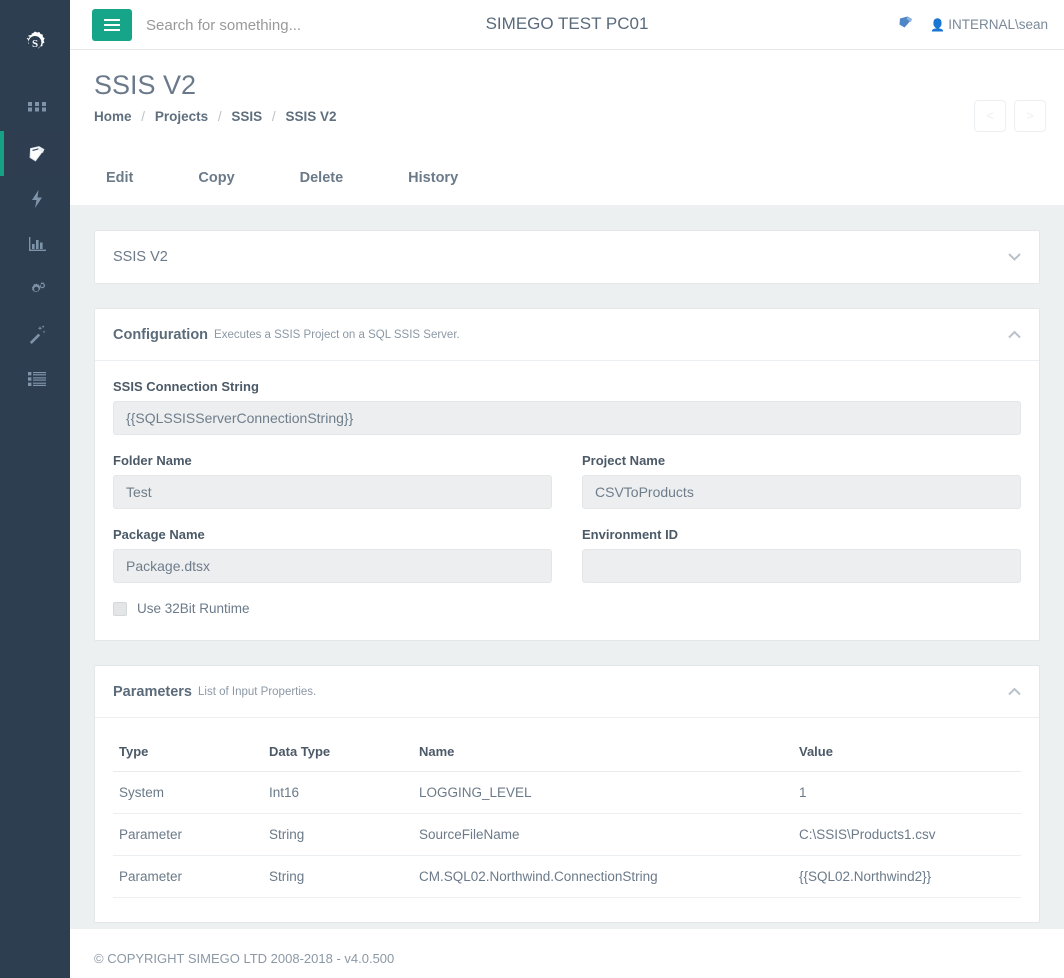 This screenshot has width=1064, height=978. I want to click on grid-icon, so click(37, 106).